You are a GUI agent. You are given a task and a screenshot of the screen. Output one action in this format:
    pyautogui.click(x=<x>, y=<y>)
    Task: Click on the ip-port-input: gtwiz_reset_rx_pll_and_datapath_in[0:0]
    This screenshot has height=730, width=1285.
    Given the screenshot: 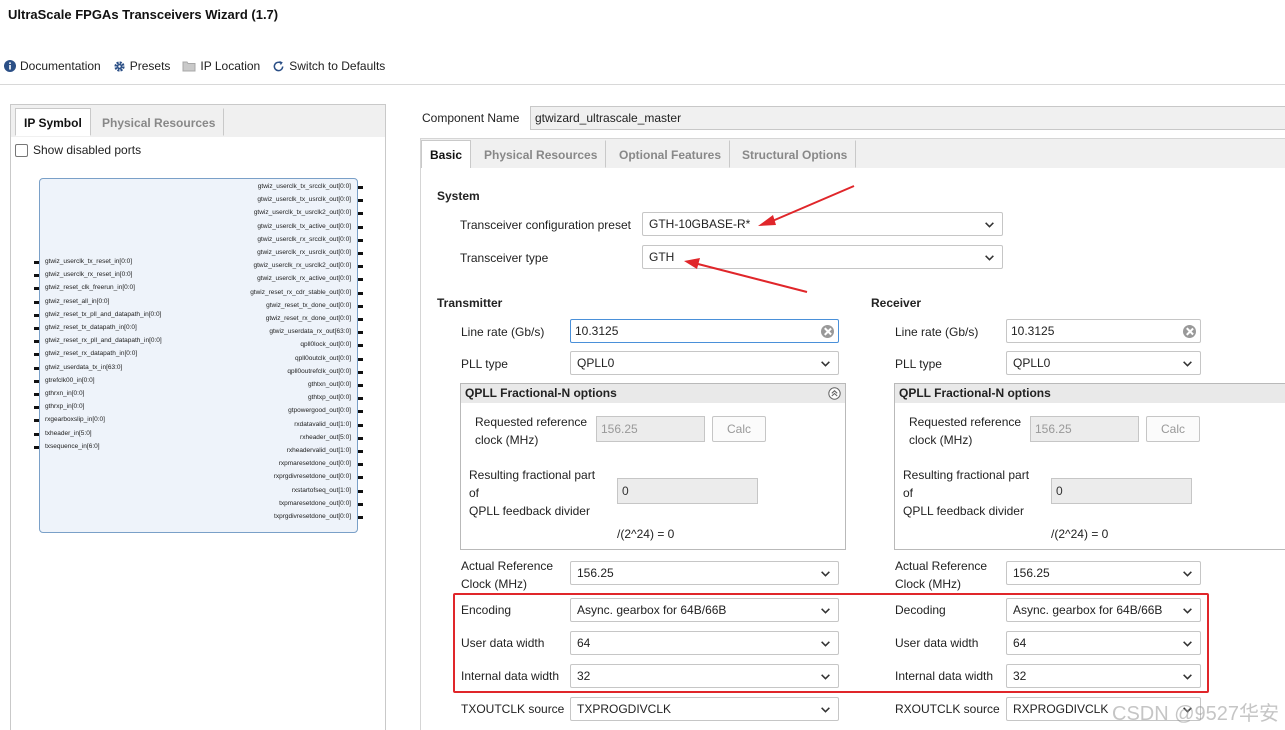 What is the action you would take?
    pyautogui.click(x=103, y=341)
    